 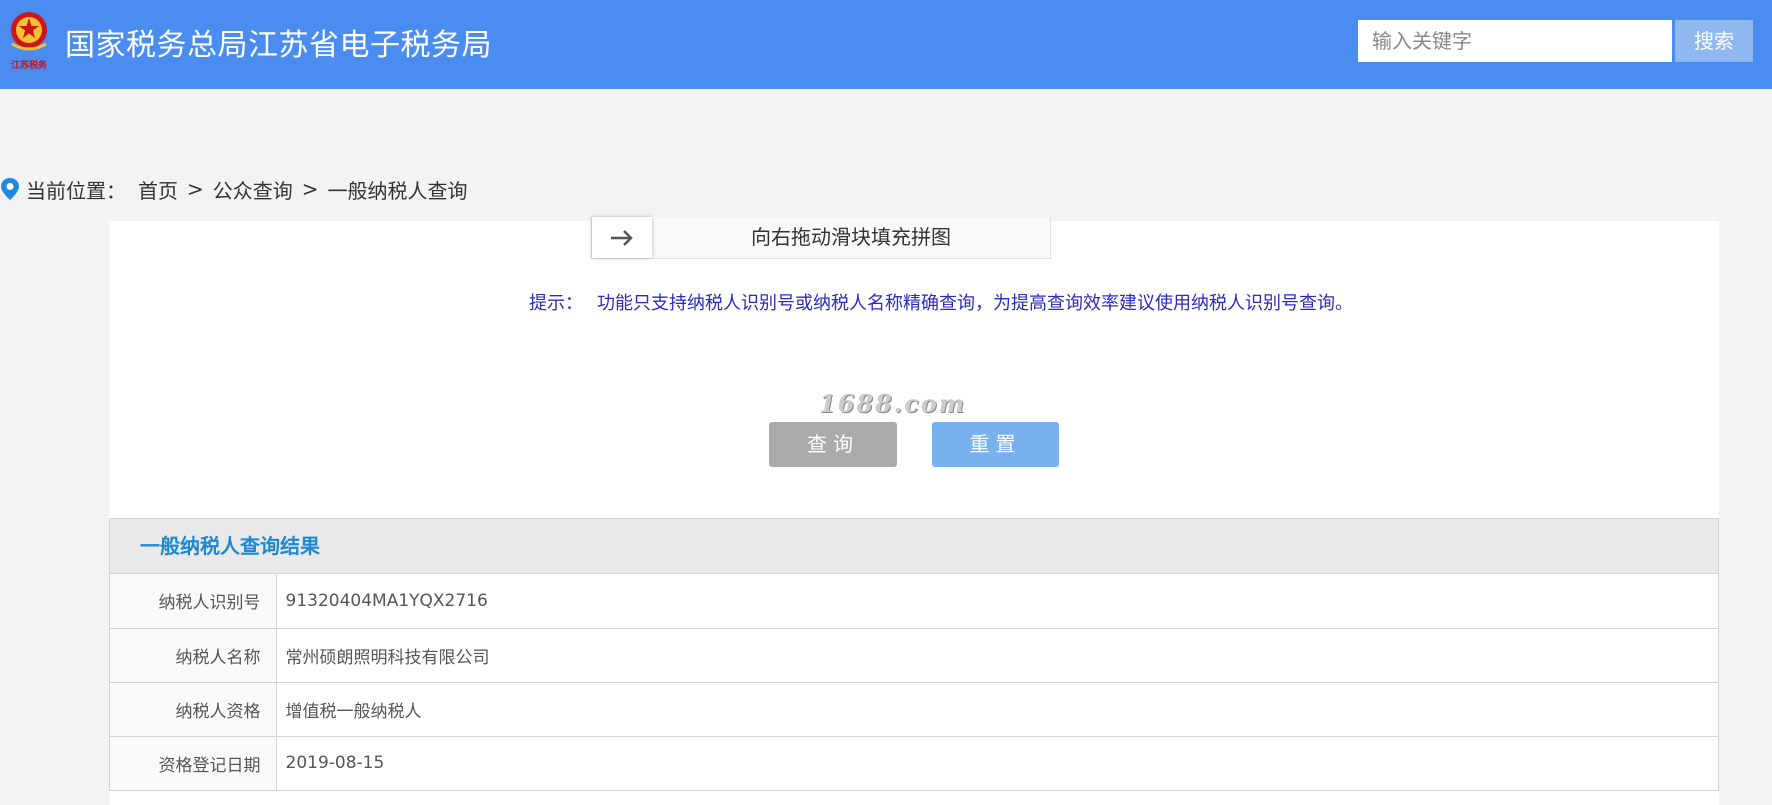 What do you see at coordinates (997, 762) in the screenshot?
I see `row-value: 2019-08-15` at bounding box center [997, 762].